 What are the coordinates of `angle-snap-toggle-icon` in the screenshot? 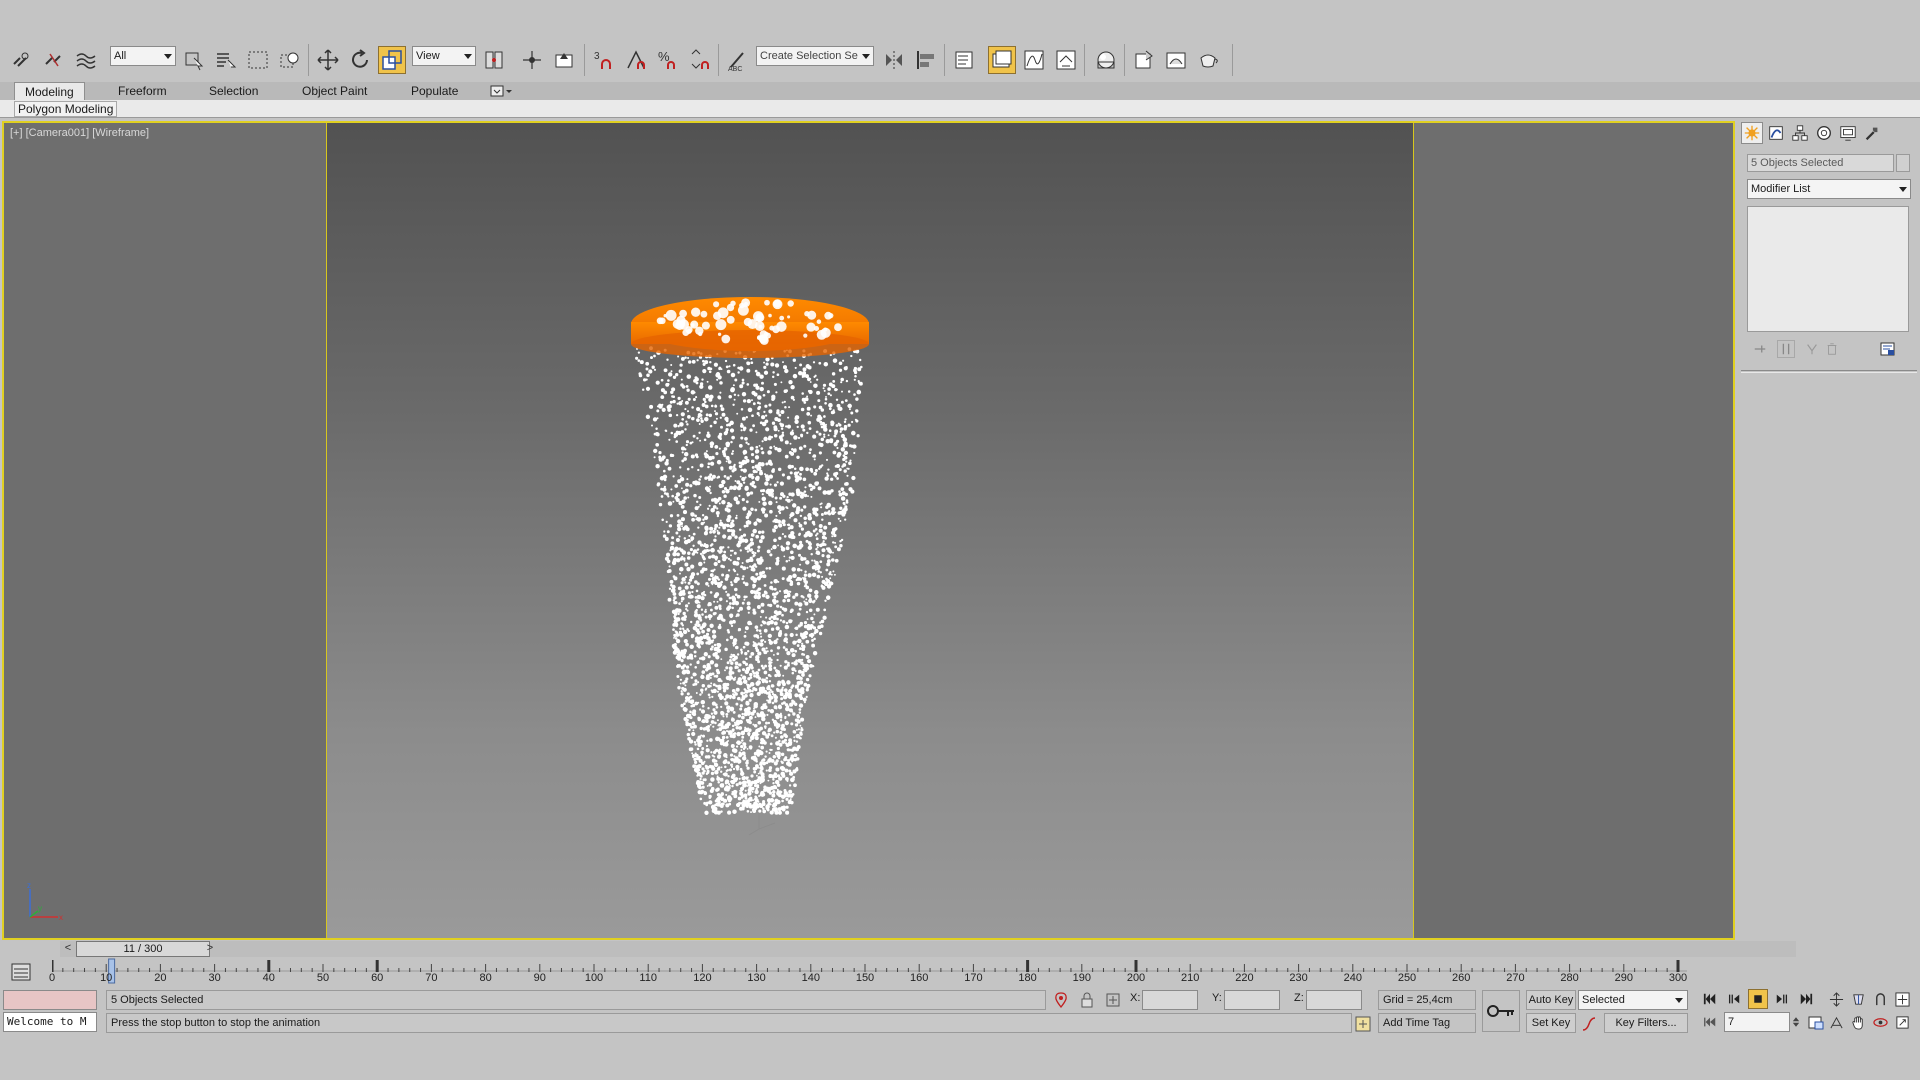 It's located at (636, 60).